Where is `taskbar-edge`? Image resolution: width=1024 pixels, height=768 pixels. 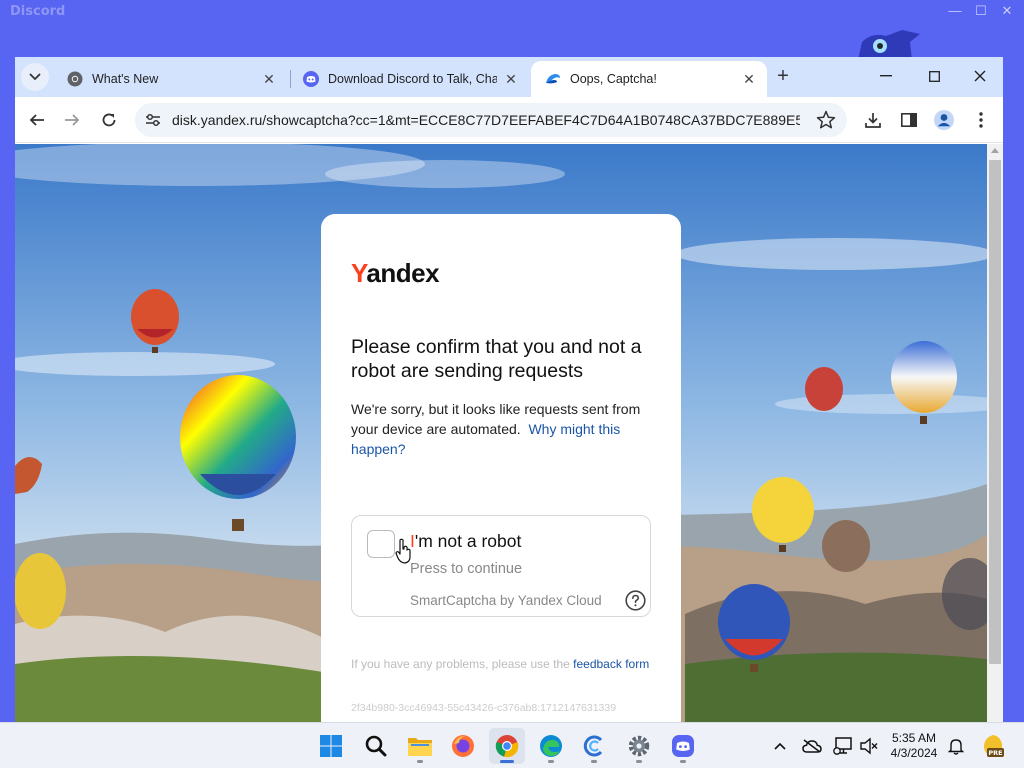 taskbar-edge is located at coordinates (551, 746).